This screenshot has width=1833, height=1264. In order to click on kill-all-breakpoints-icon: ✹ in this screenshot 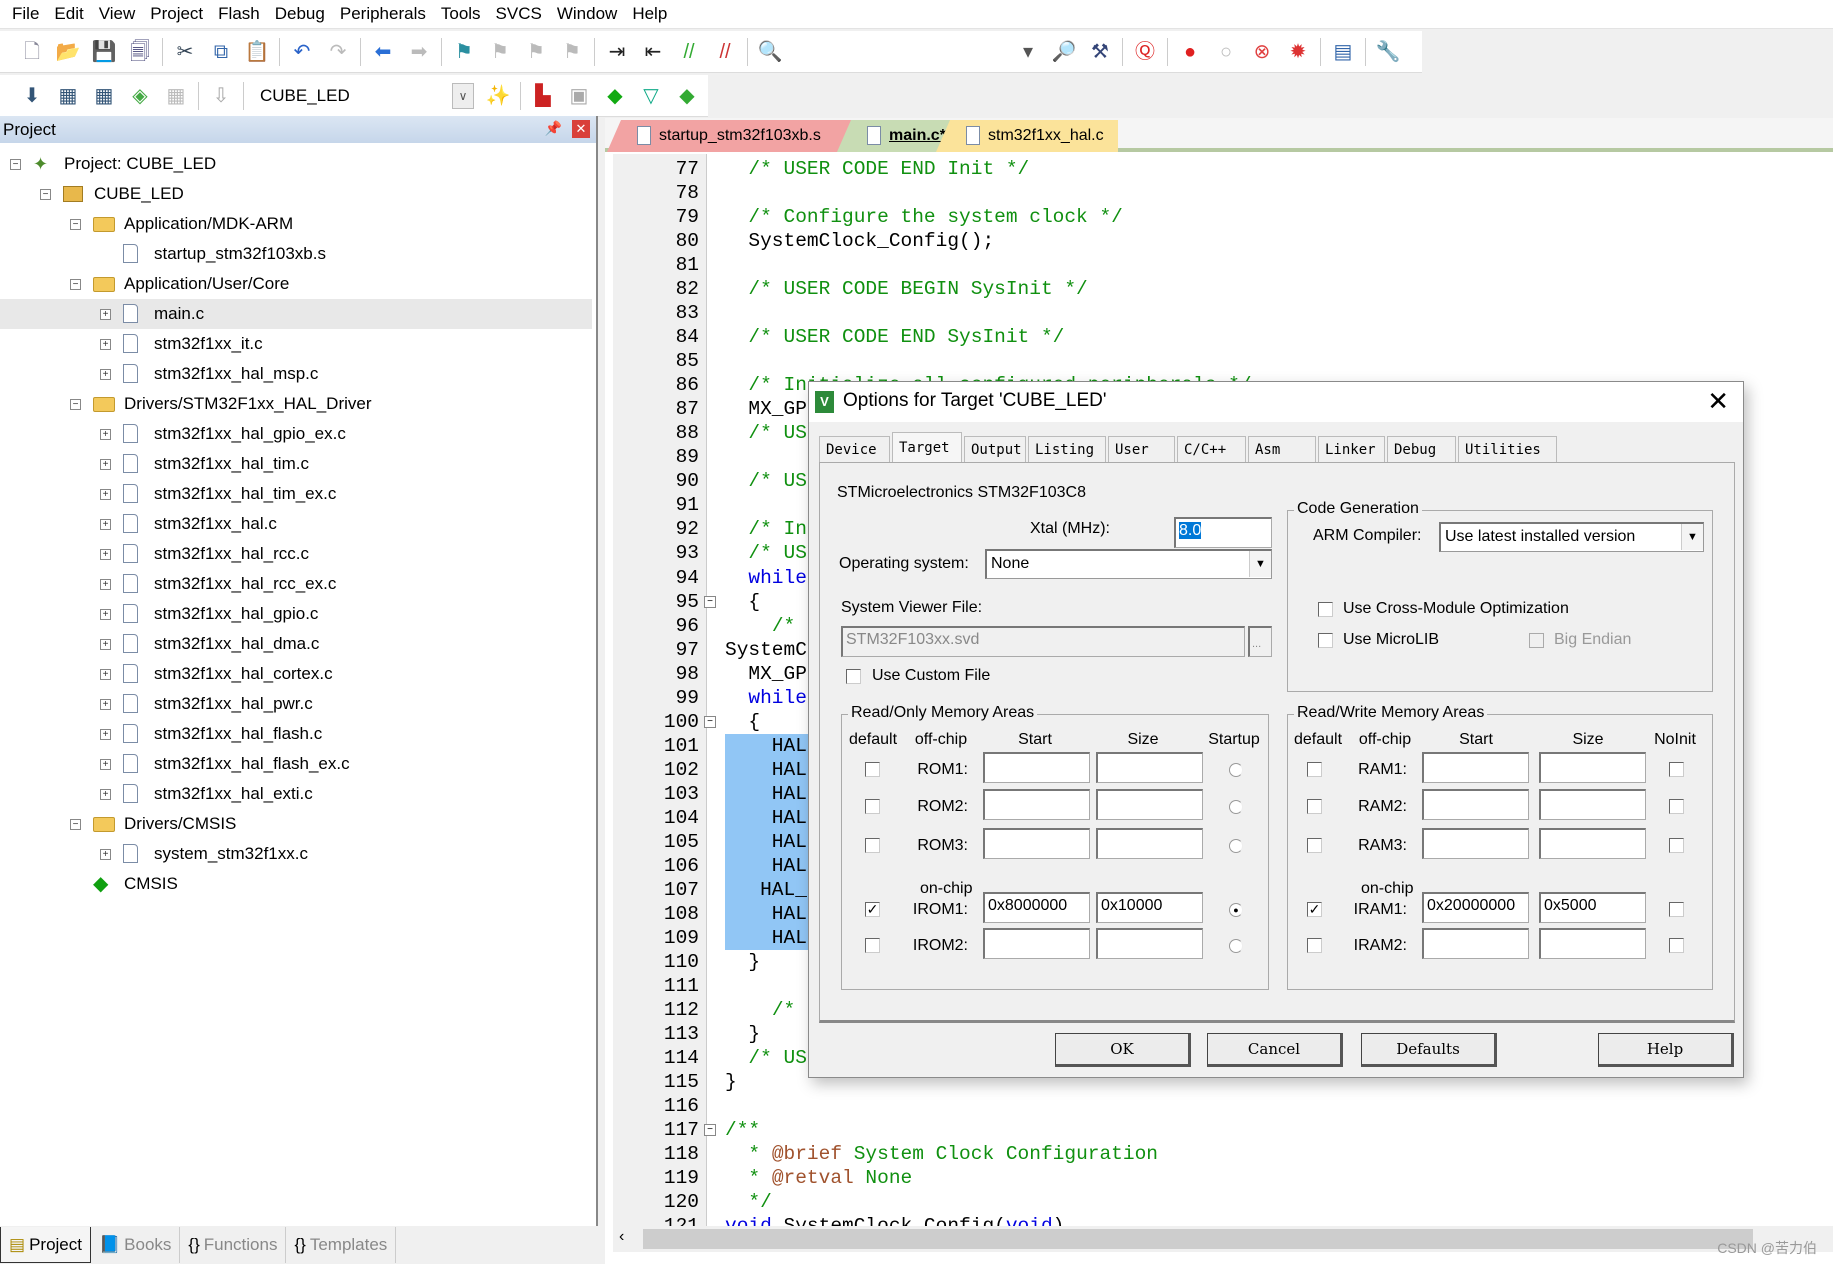, I will do `click(1298, 52)`.